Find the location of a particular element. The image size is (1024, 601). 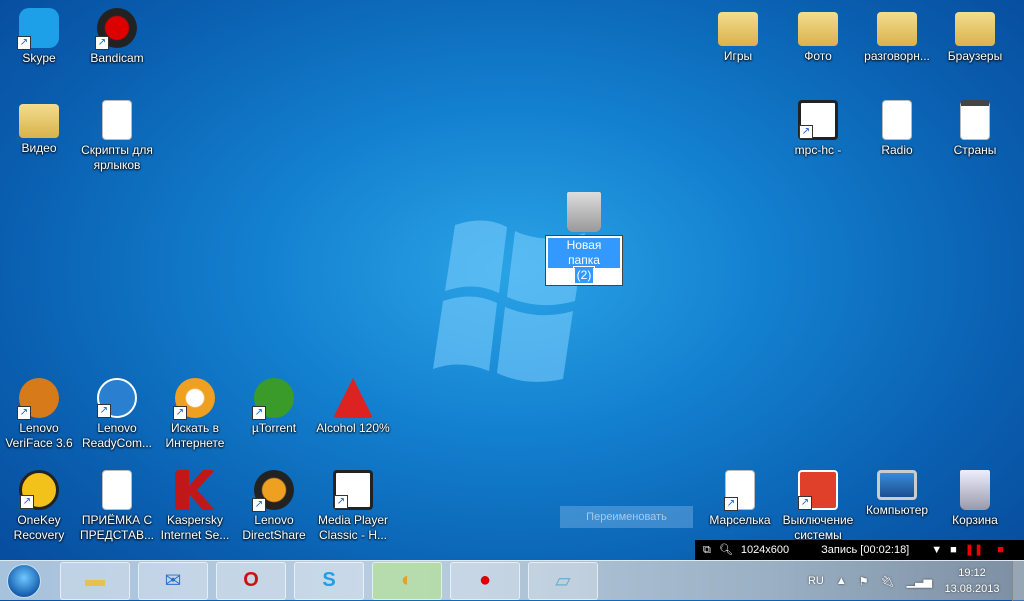

opera-icon: O is located at coordinates (251, 580).